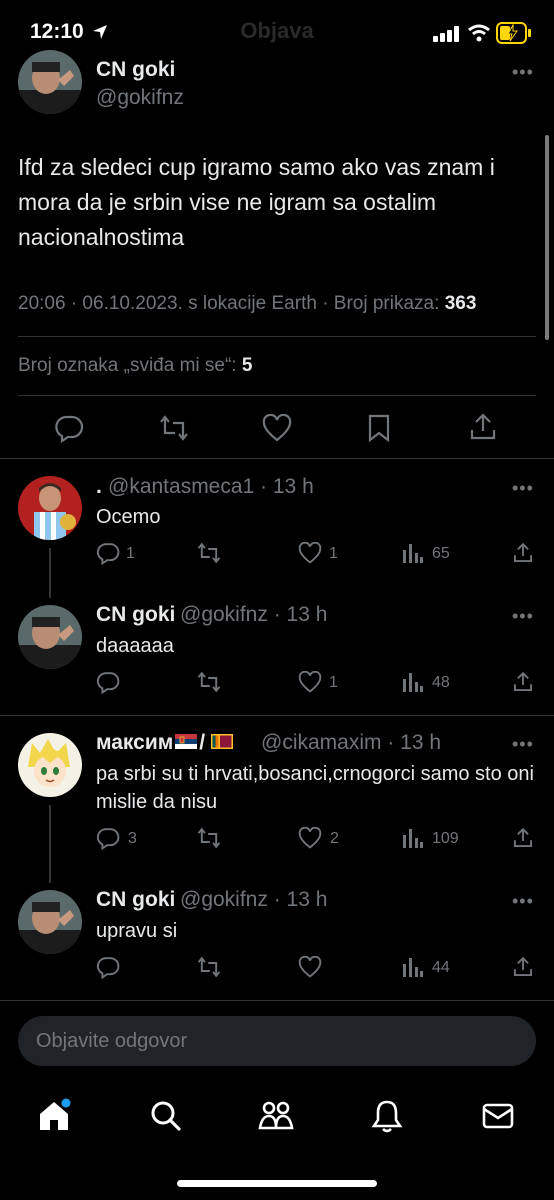  Describe the element at coordinates (186, 741) in the screenshot. I see `serbia-flag-icon` at that location.